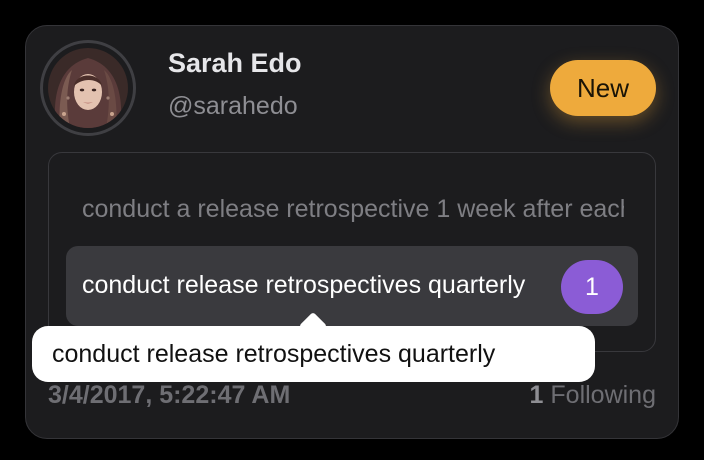 The image size is (704, 460). Describe the element at coordinates (603, 395) in the screenshot. I see `following-label: Following` at that location.